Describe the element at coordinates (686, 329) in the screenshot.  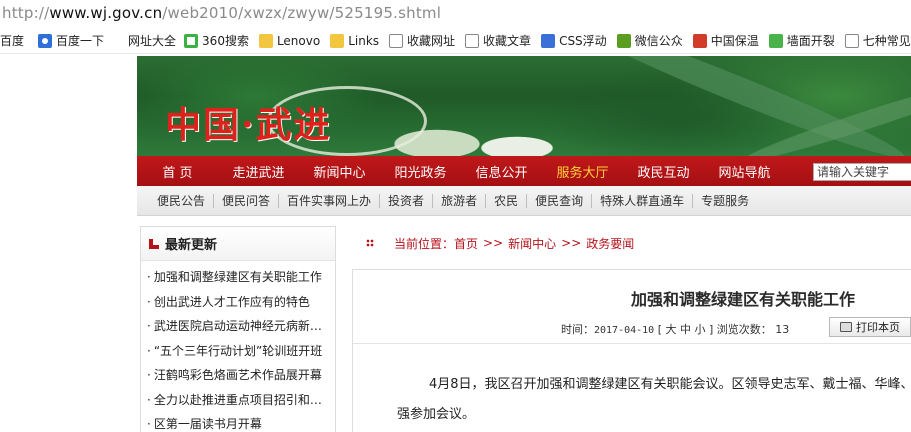
I see `font-size-controls: [ 大 中 小 ]` at that location.